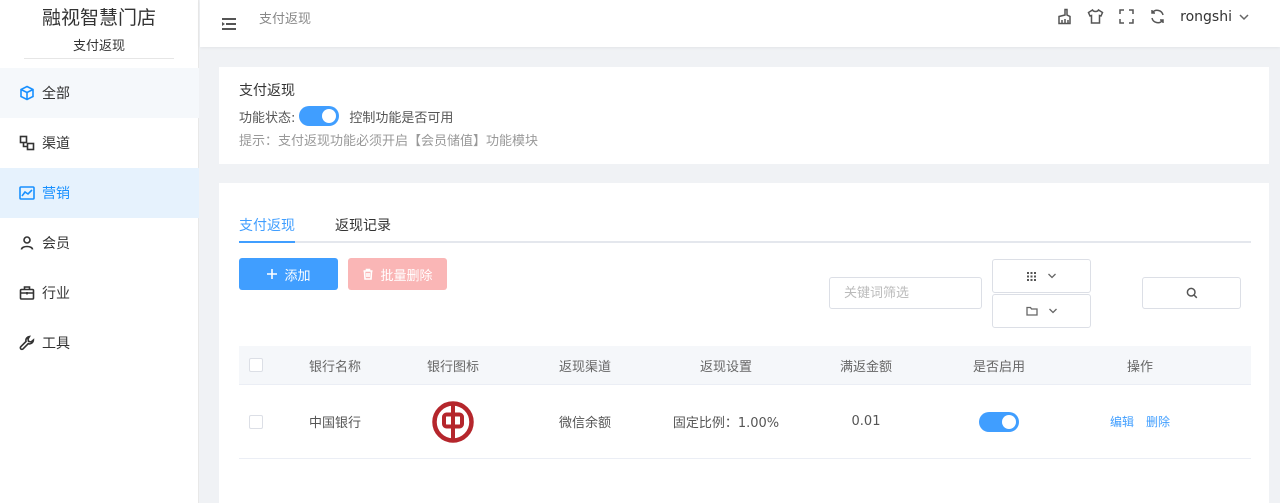 Image resolution: width=1280 pixels, height=503 pixels. Describe the element at coordinates (866, 421) in the screenshot. I see `cashback-amount: 0.01` at that location.